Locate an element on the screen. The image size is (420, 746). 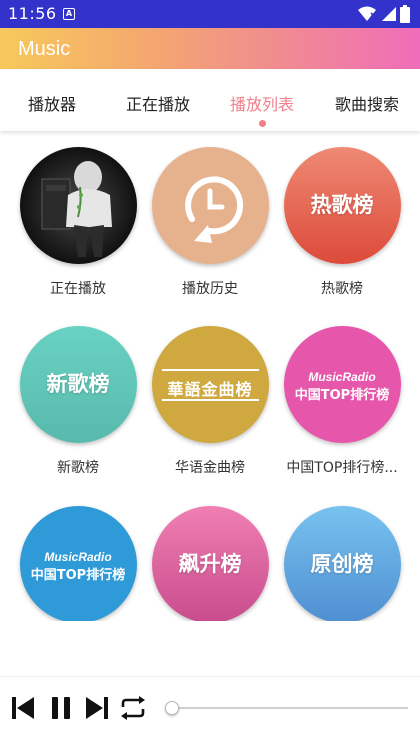
tab-player: 播放器 is located at coordinates (52, 103).